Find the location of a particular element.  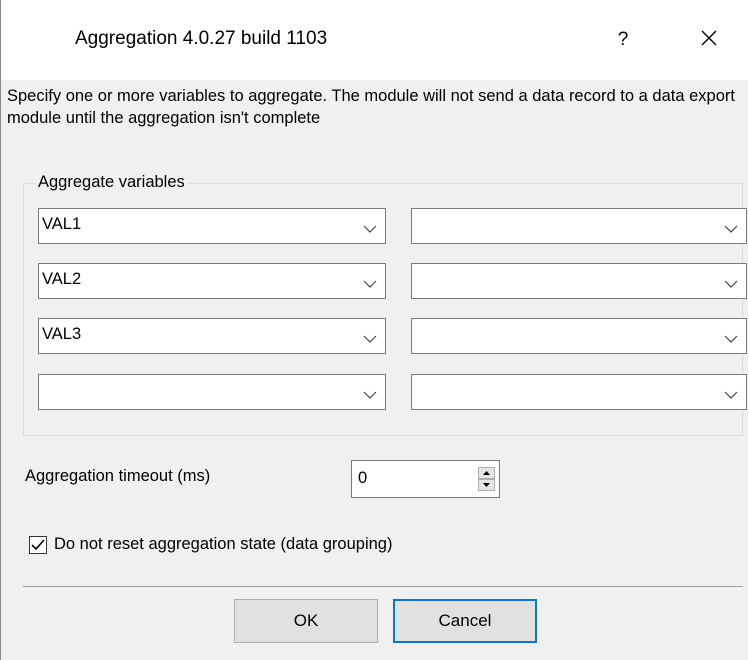

group-legend: Aggregate variables is located at coordinates (111, 182).